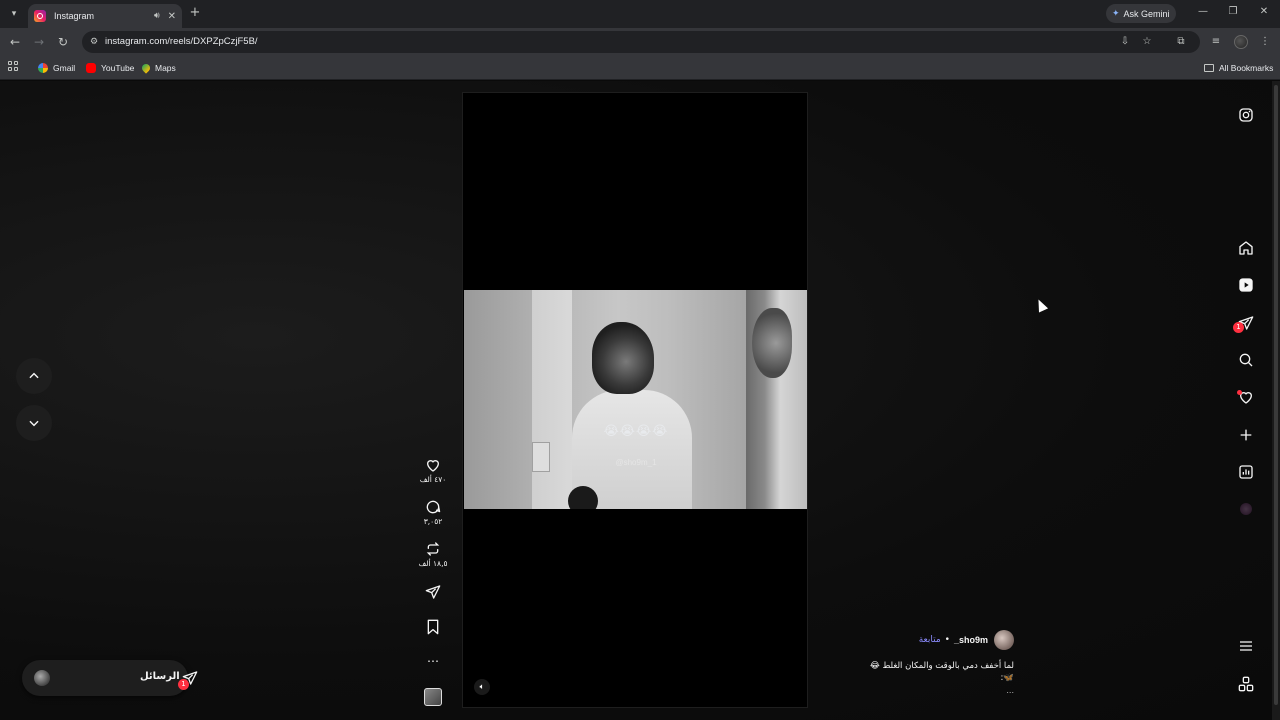  I want to click on more-options-button: ⋯, so click(433, 661).